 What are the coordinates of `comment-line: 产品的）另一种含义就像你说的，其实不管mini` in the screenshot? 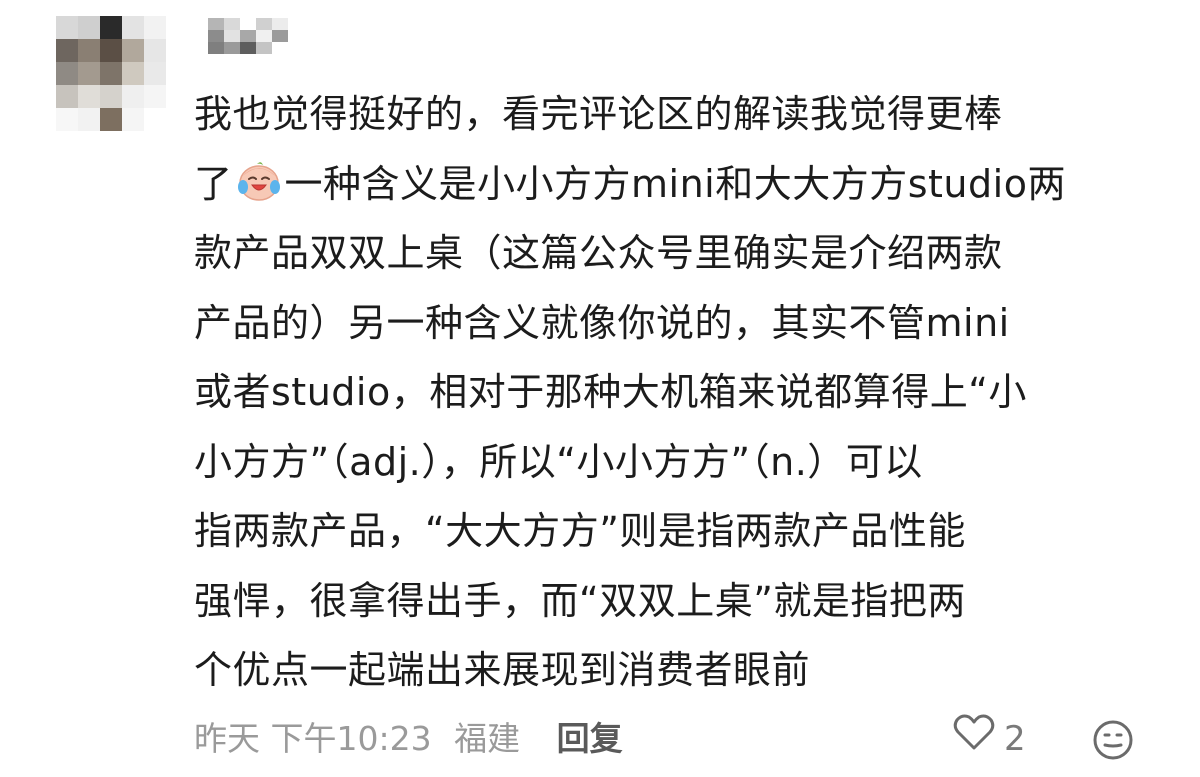 It's located at (602, 322).